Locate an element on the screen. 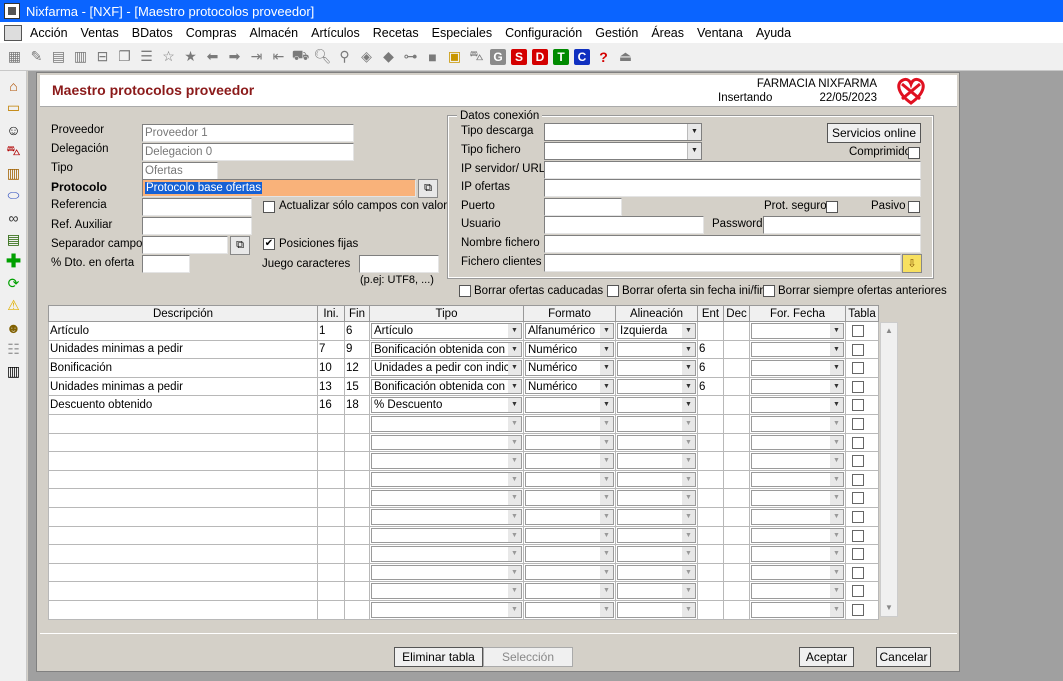 The height and width of the screenshot is (681, 1063). bdatos-icon: ▥ is located at coordinates (80, 56).